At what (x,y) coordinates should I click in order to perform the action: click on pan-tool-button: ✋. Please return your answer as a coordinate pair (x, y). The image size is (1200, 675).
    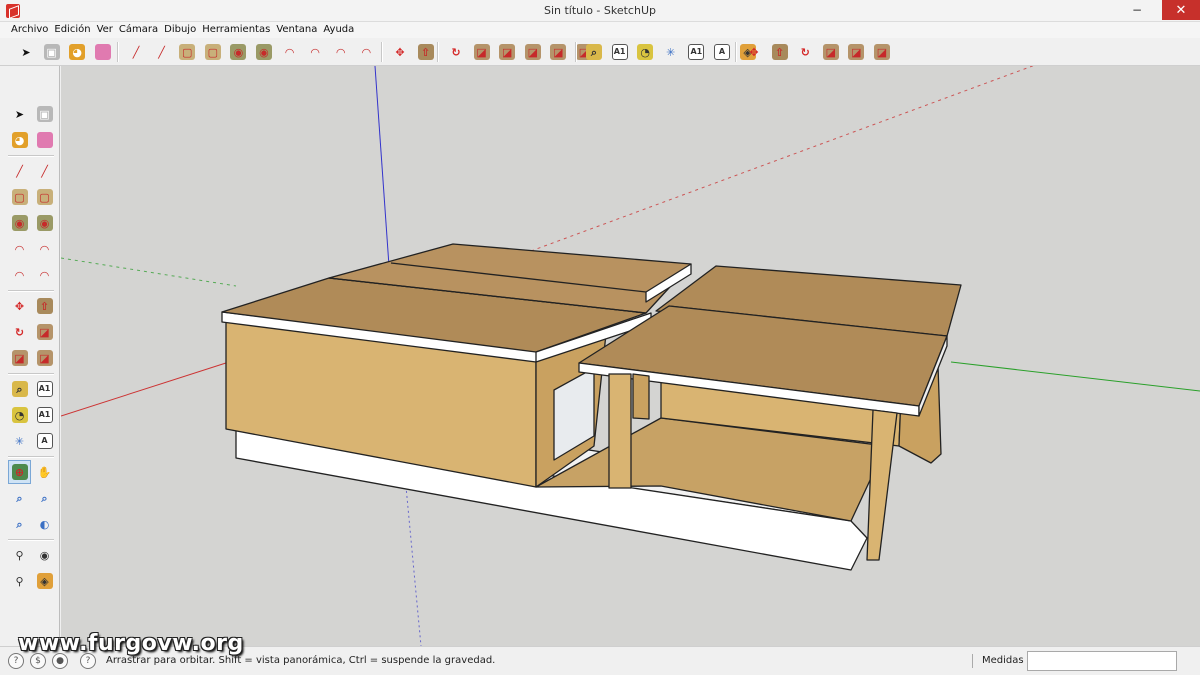
    Looking at the image, I should click on (44, 472).